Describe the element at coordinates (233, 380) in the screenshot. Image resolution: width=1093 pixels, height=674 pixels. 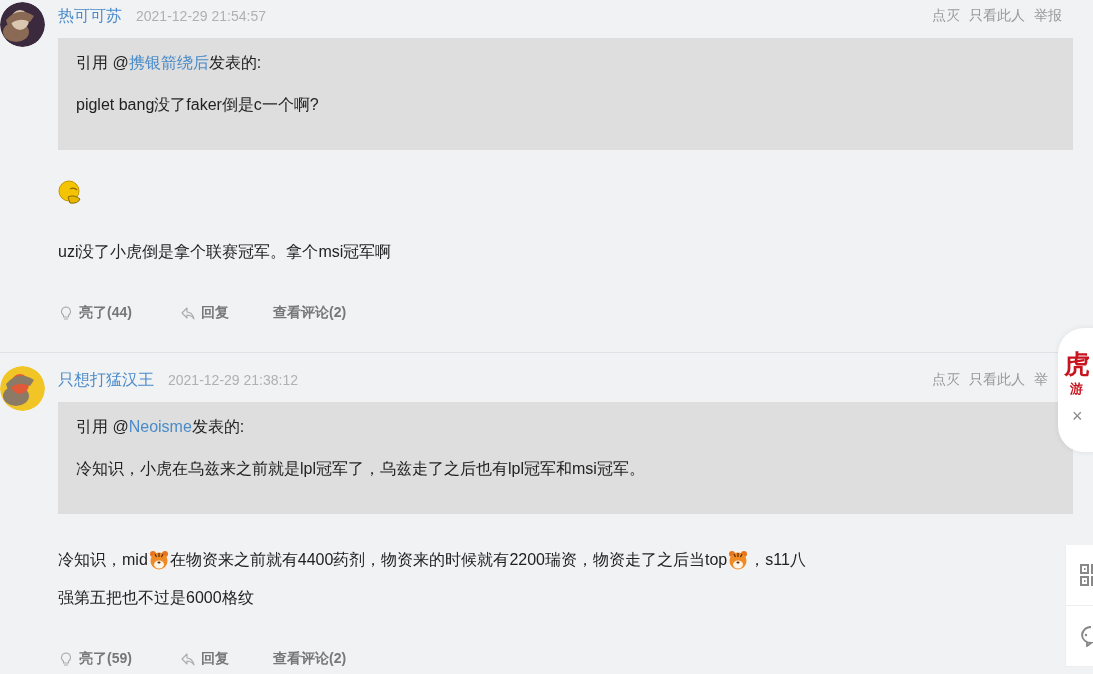
I see `post-time: 2021-12-29 21:38:12` at that location.